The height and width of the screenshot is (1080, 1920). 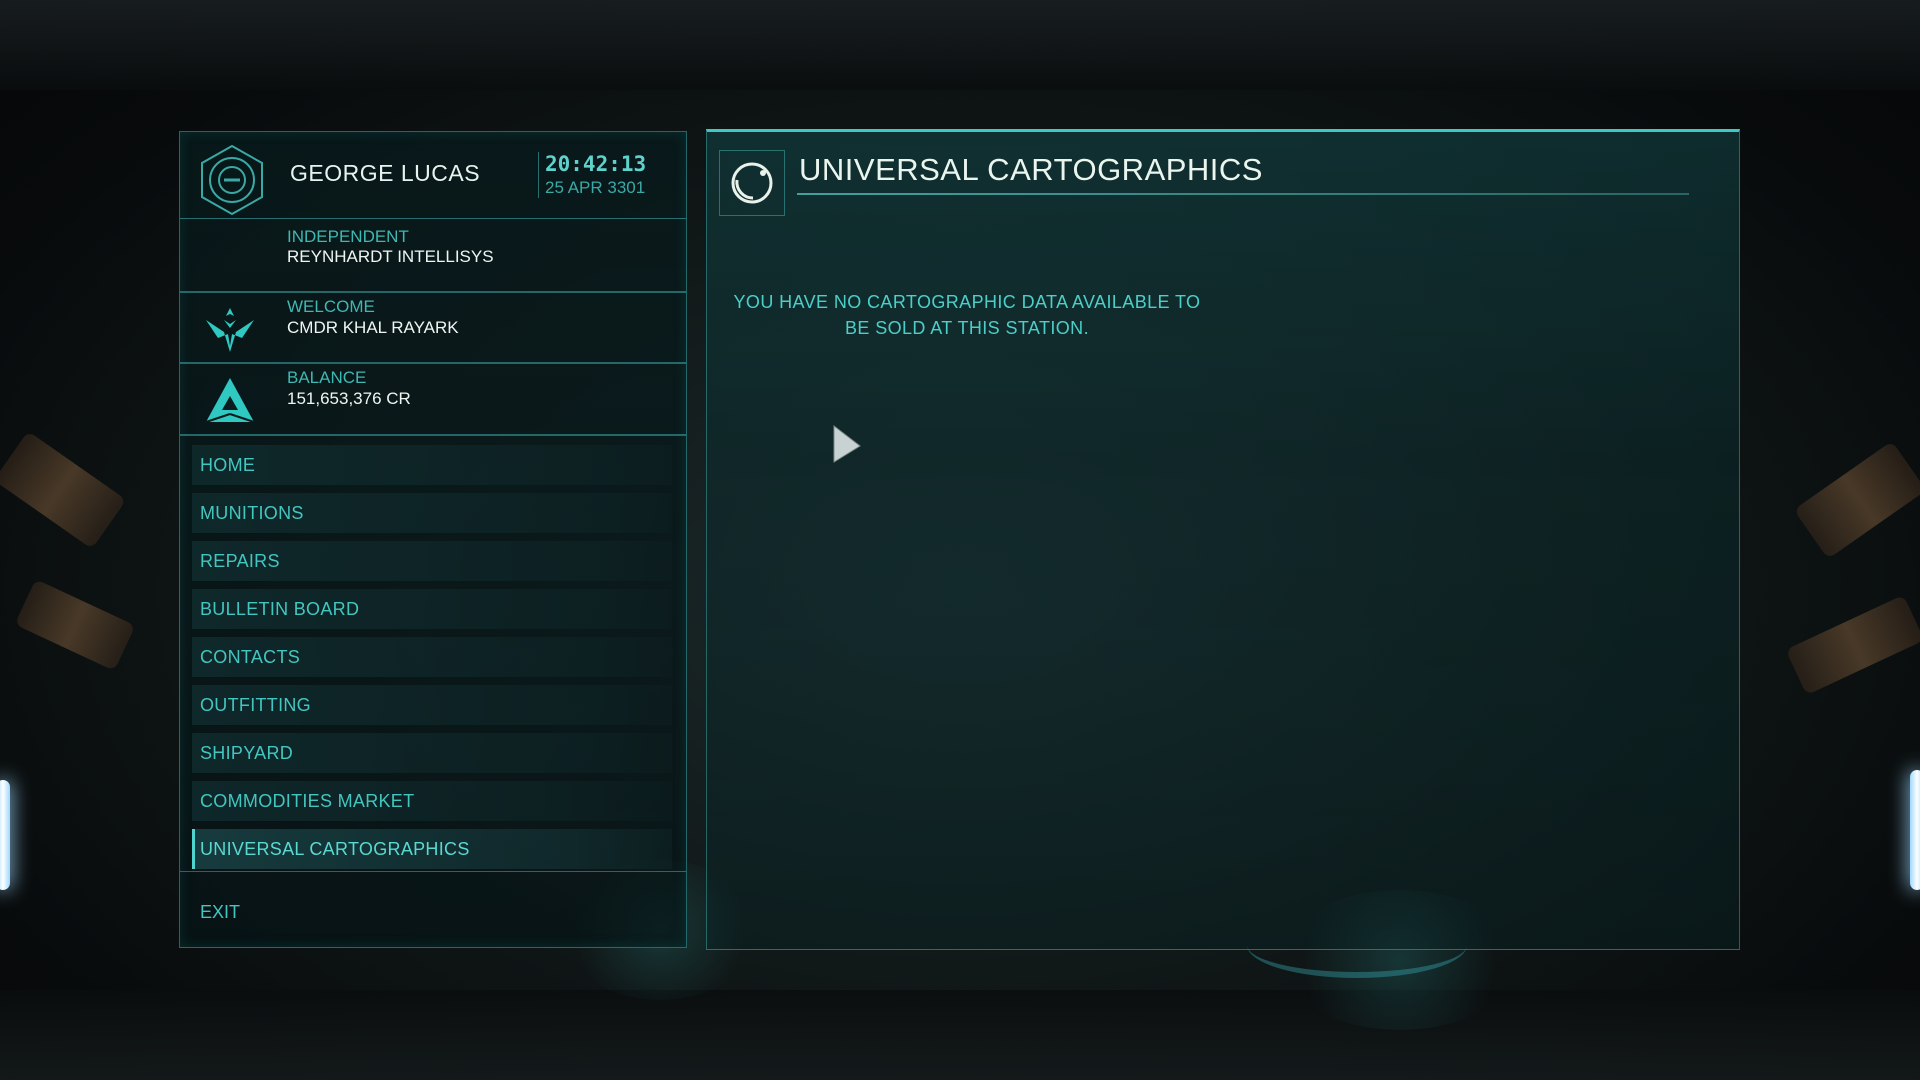 I want to click on title-underline, so click(x=1243, y=194).